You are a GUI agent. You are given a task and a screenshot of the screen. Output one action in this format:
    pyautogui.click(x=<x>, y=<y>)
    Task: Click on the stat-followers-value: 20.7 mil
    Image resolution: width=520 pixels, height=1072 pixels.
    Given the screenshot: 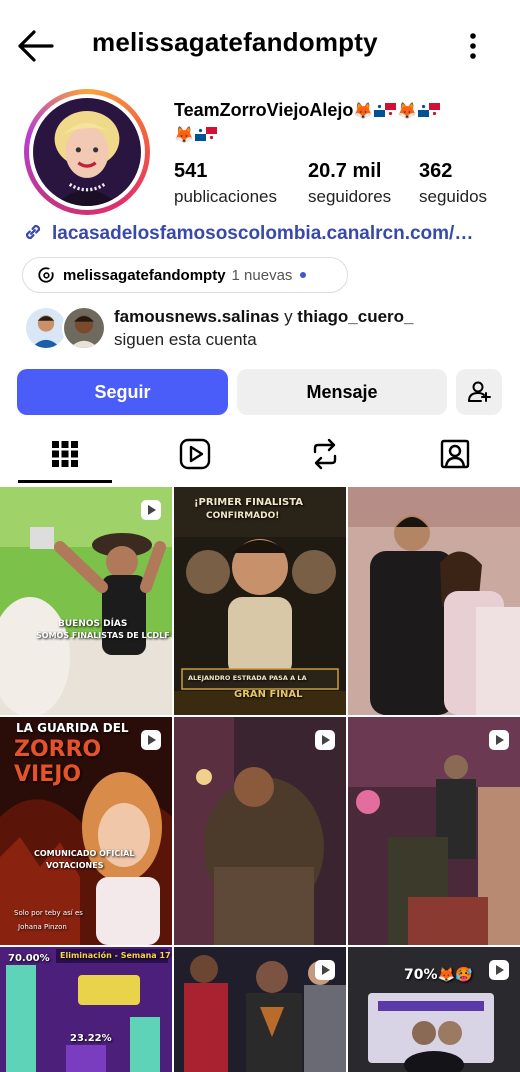 What is the action you would take?
    pyautogui.click(x=345, y=171)
    